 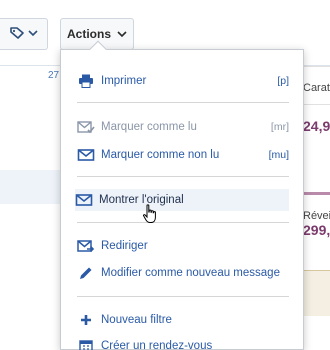 I want to click on menu-item-label: Montrer l'original, so click(x=141, y=200).